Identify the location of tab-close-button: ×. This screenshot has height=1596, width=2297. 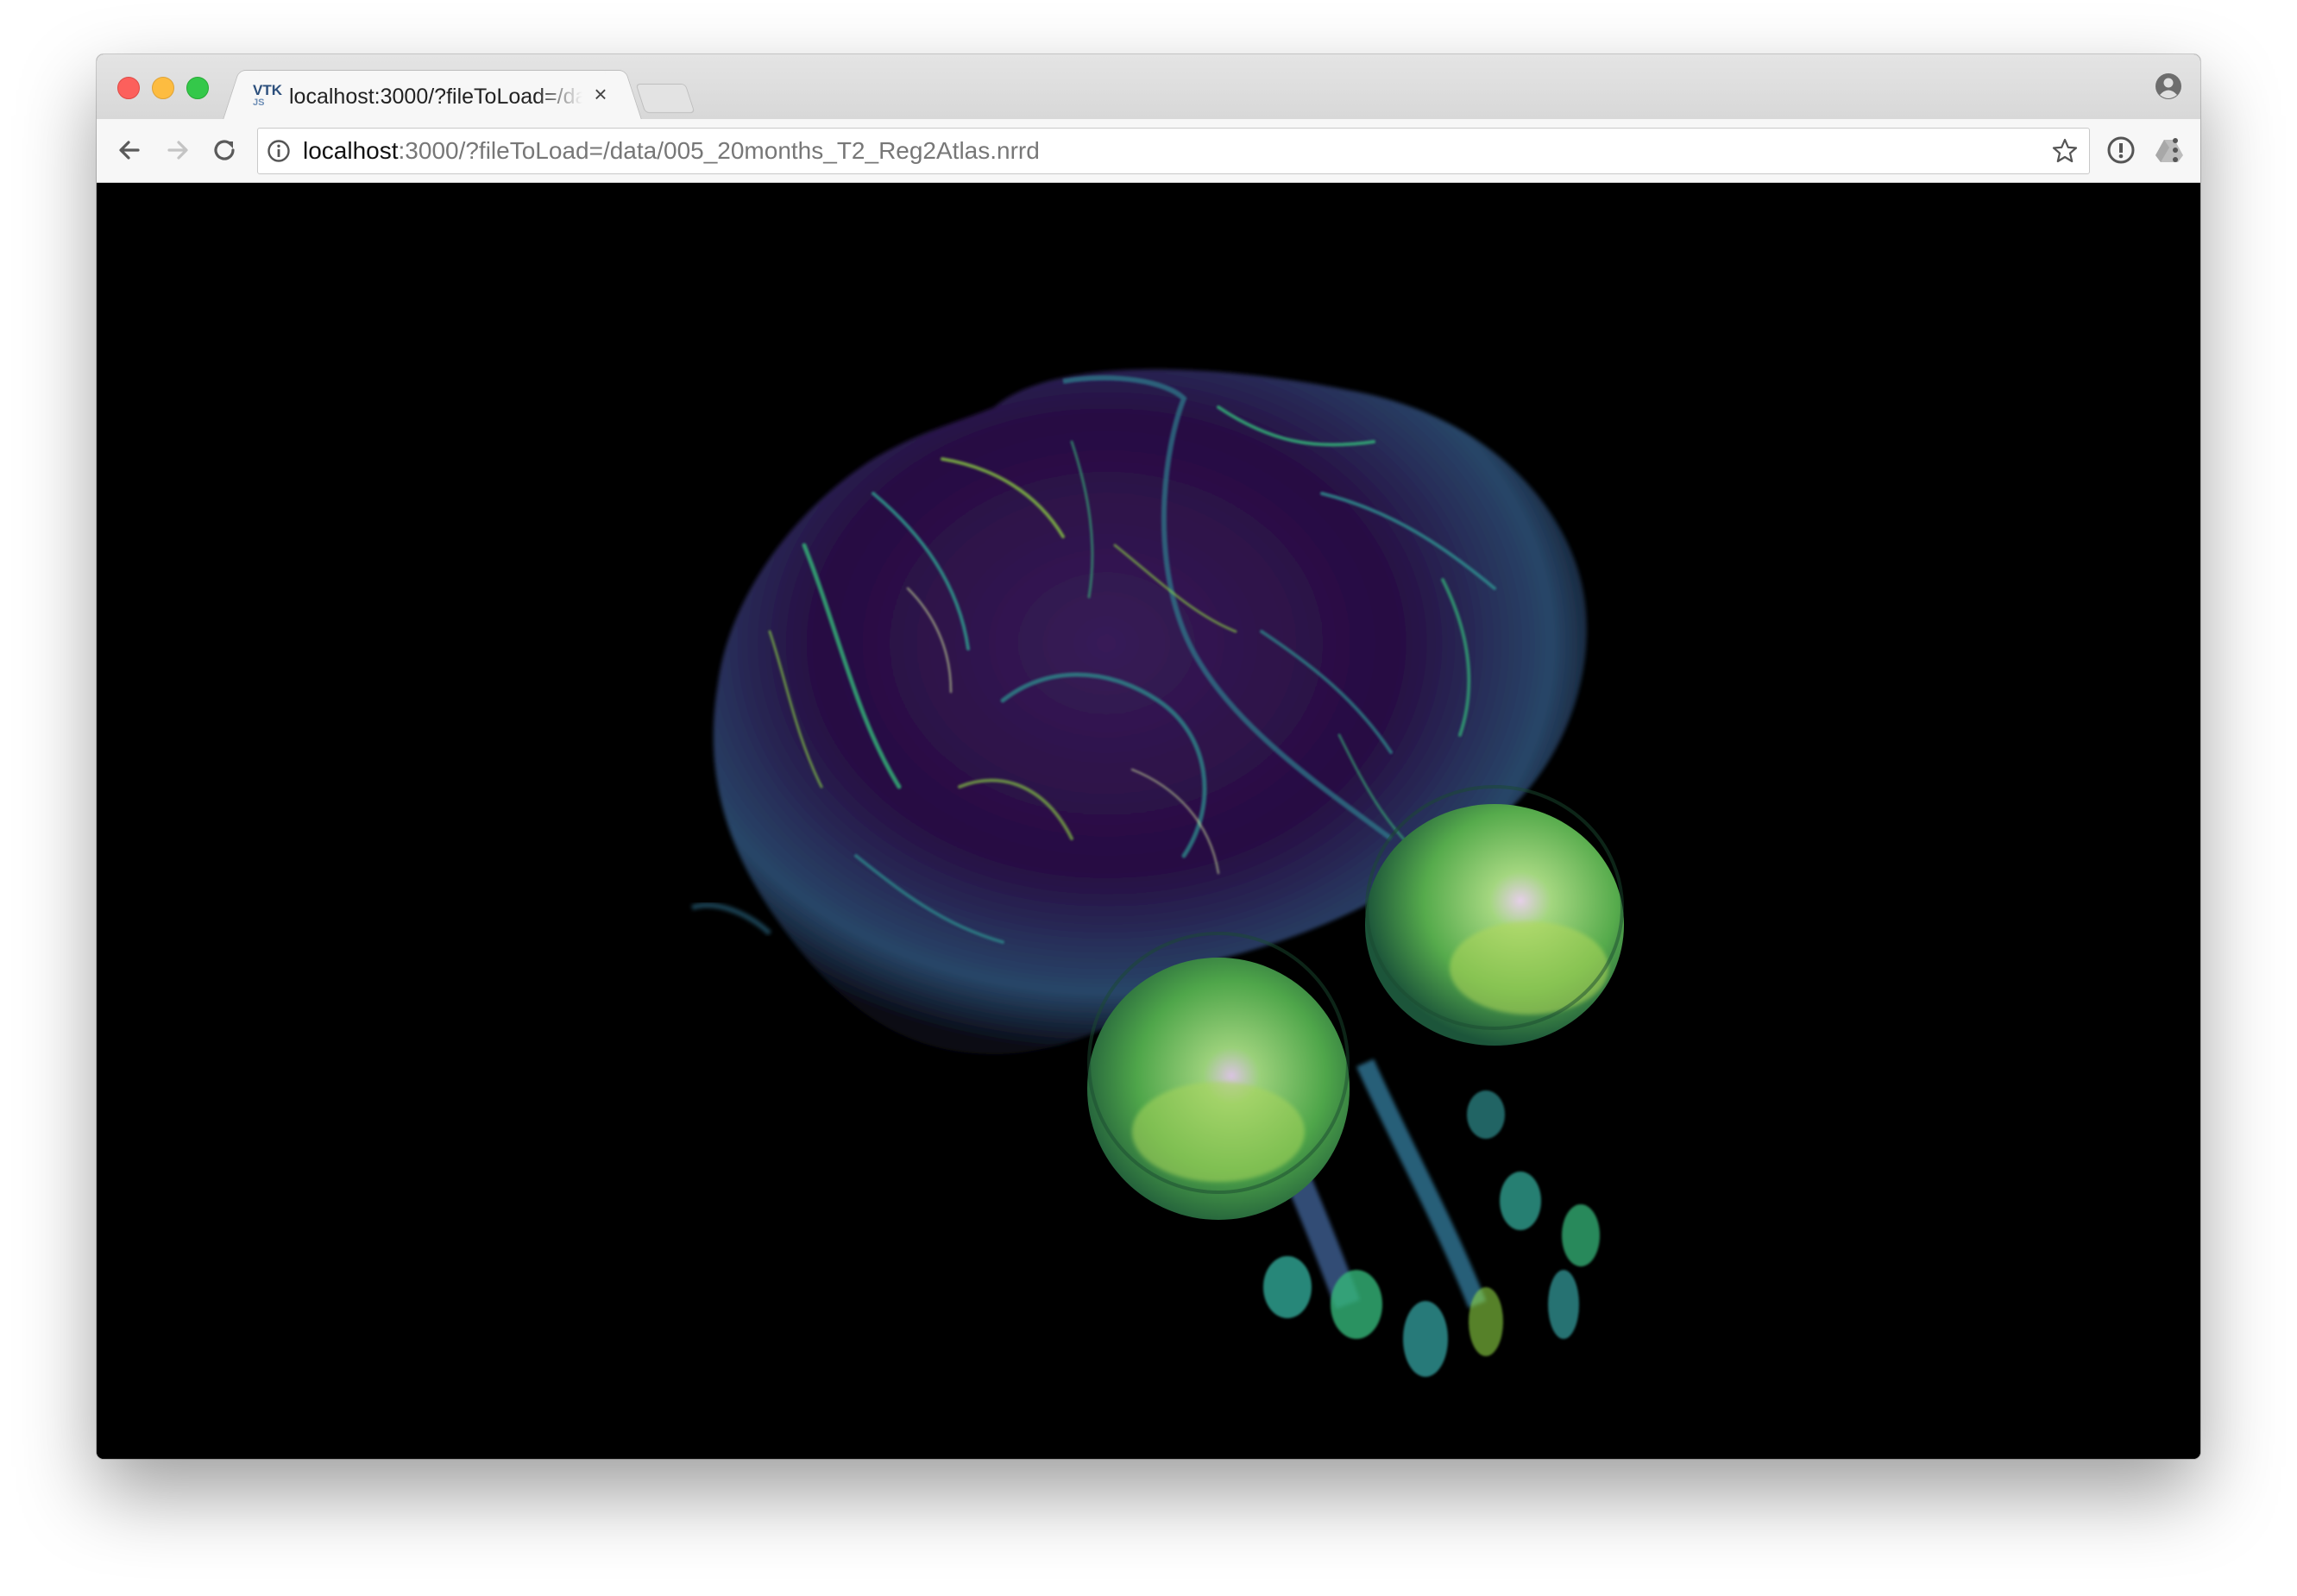
(600, 94).